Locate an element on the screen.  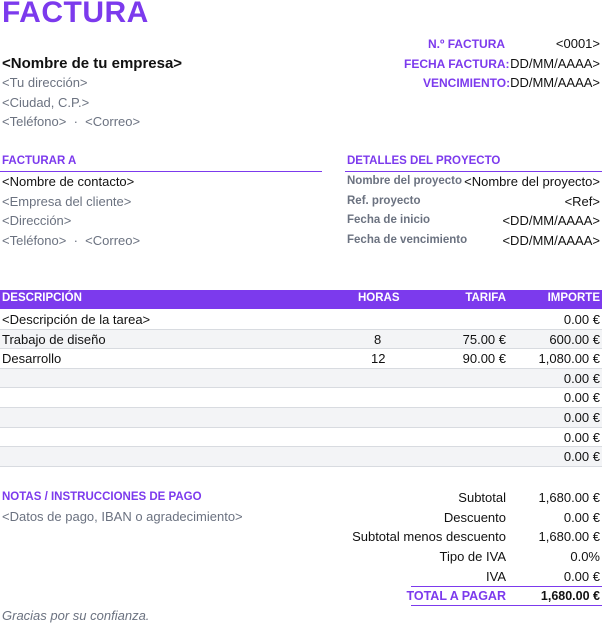
item-amount: 1,080.00 € is located at coordinates (569, 359).